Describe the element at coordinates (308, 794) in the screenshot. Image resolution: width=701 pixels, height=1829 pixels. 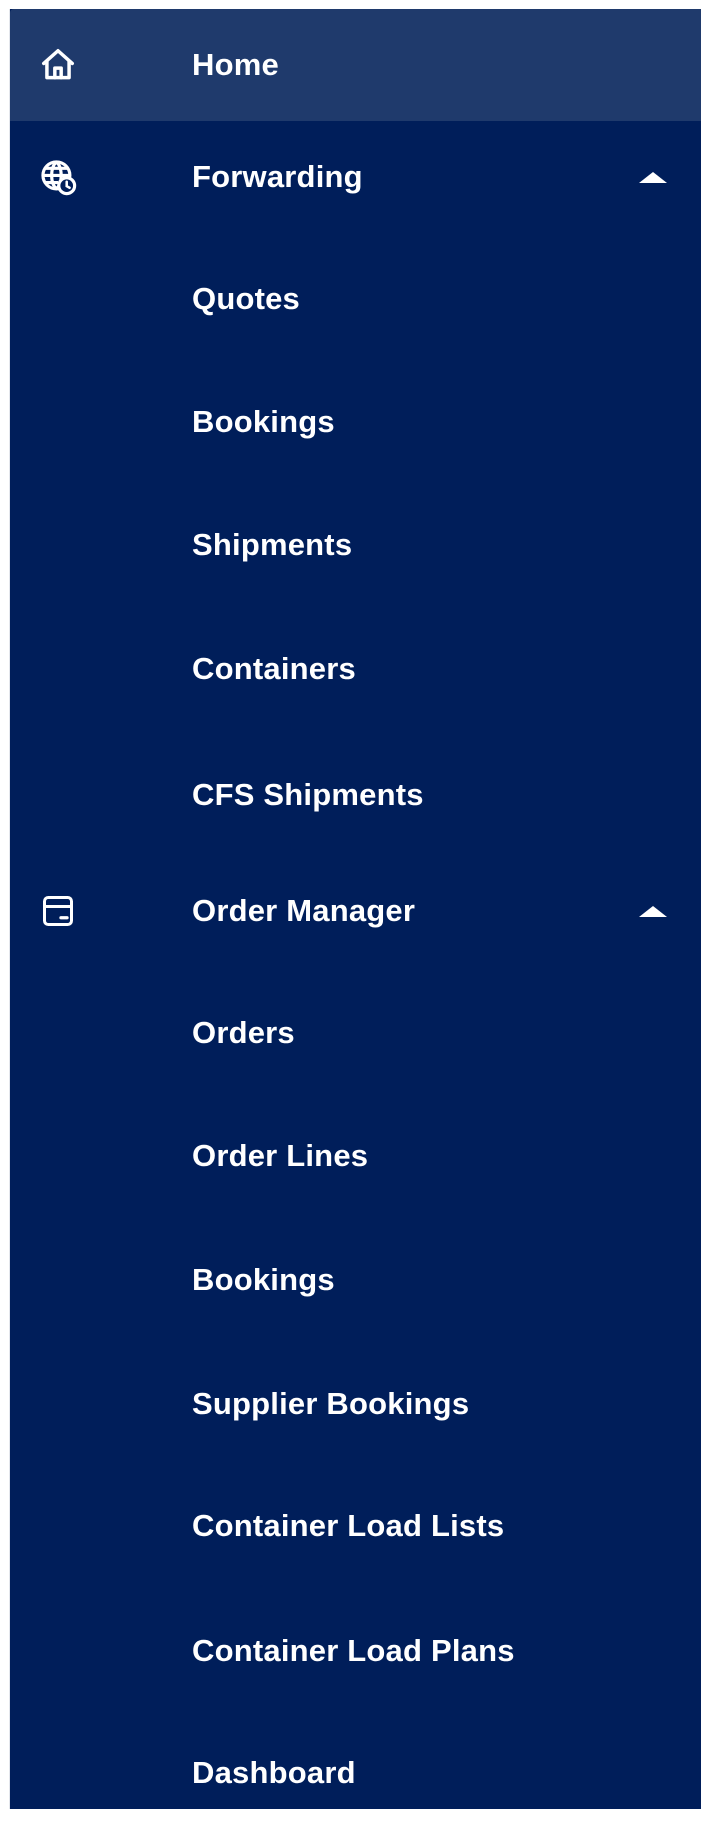
I see `sidebar-item-label: CFS Shipments` at that location.